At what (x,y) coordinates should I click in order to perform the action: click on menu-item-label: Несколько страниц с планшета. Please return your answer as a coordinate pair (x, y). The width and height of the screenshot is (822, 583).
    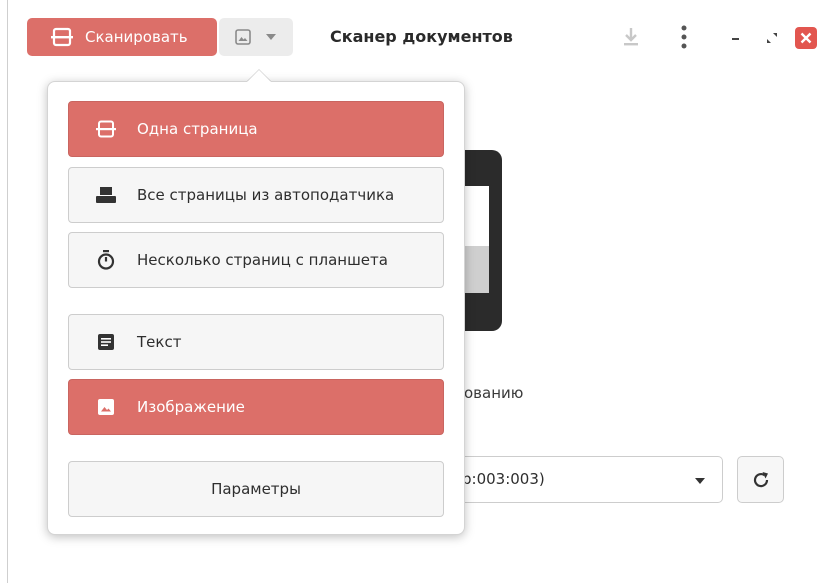
    Looking at the image, I should click on (262, 260).